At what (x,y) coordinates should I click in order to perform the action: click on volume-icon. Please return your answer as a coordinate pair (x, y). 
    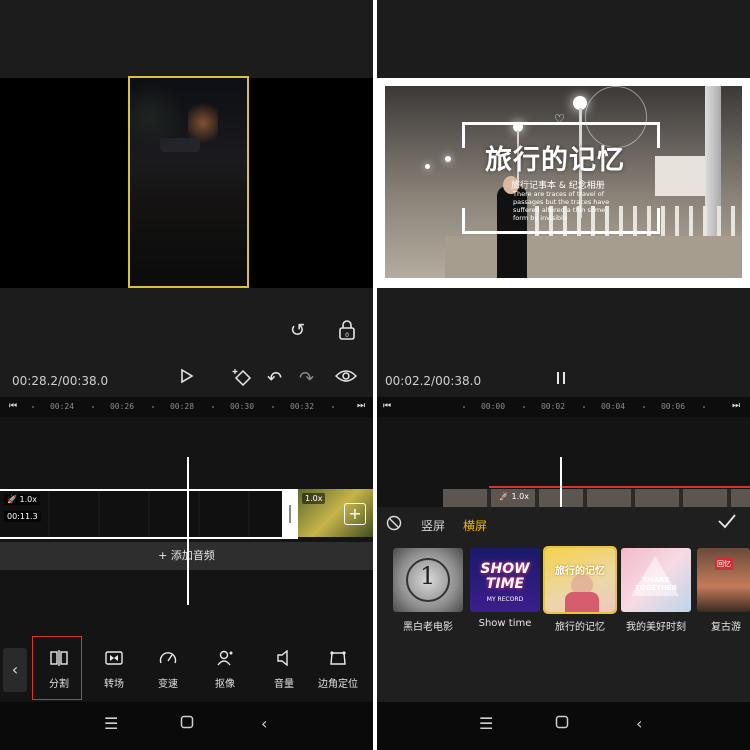
    Looking at the image, I should click on (284, 660).